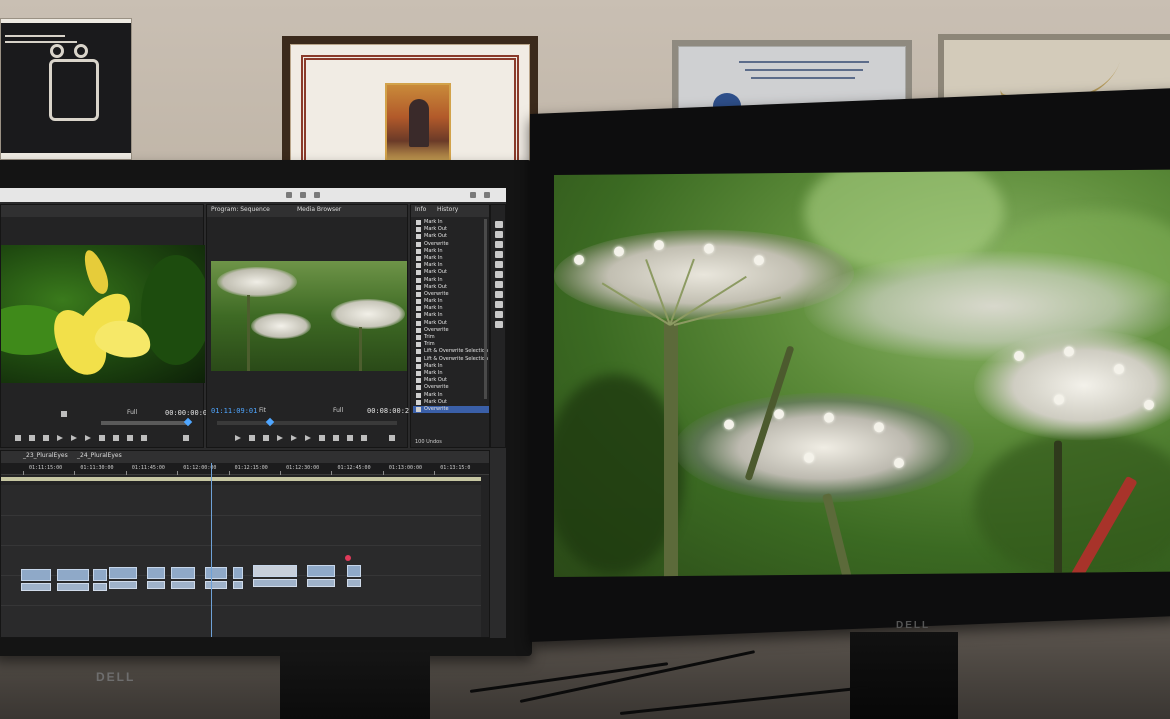 The image size is (1170, 719). I want to click on timeline-playhead, so click(211, 550).